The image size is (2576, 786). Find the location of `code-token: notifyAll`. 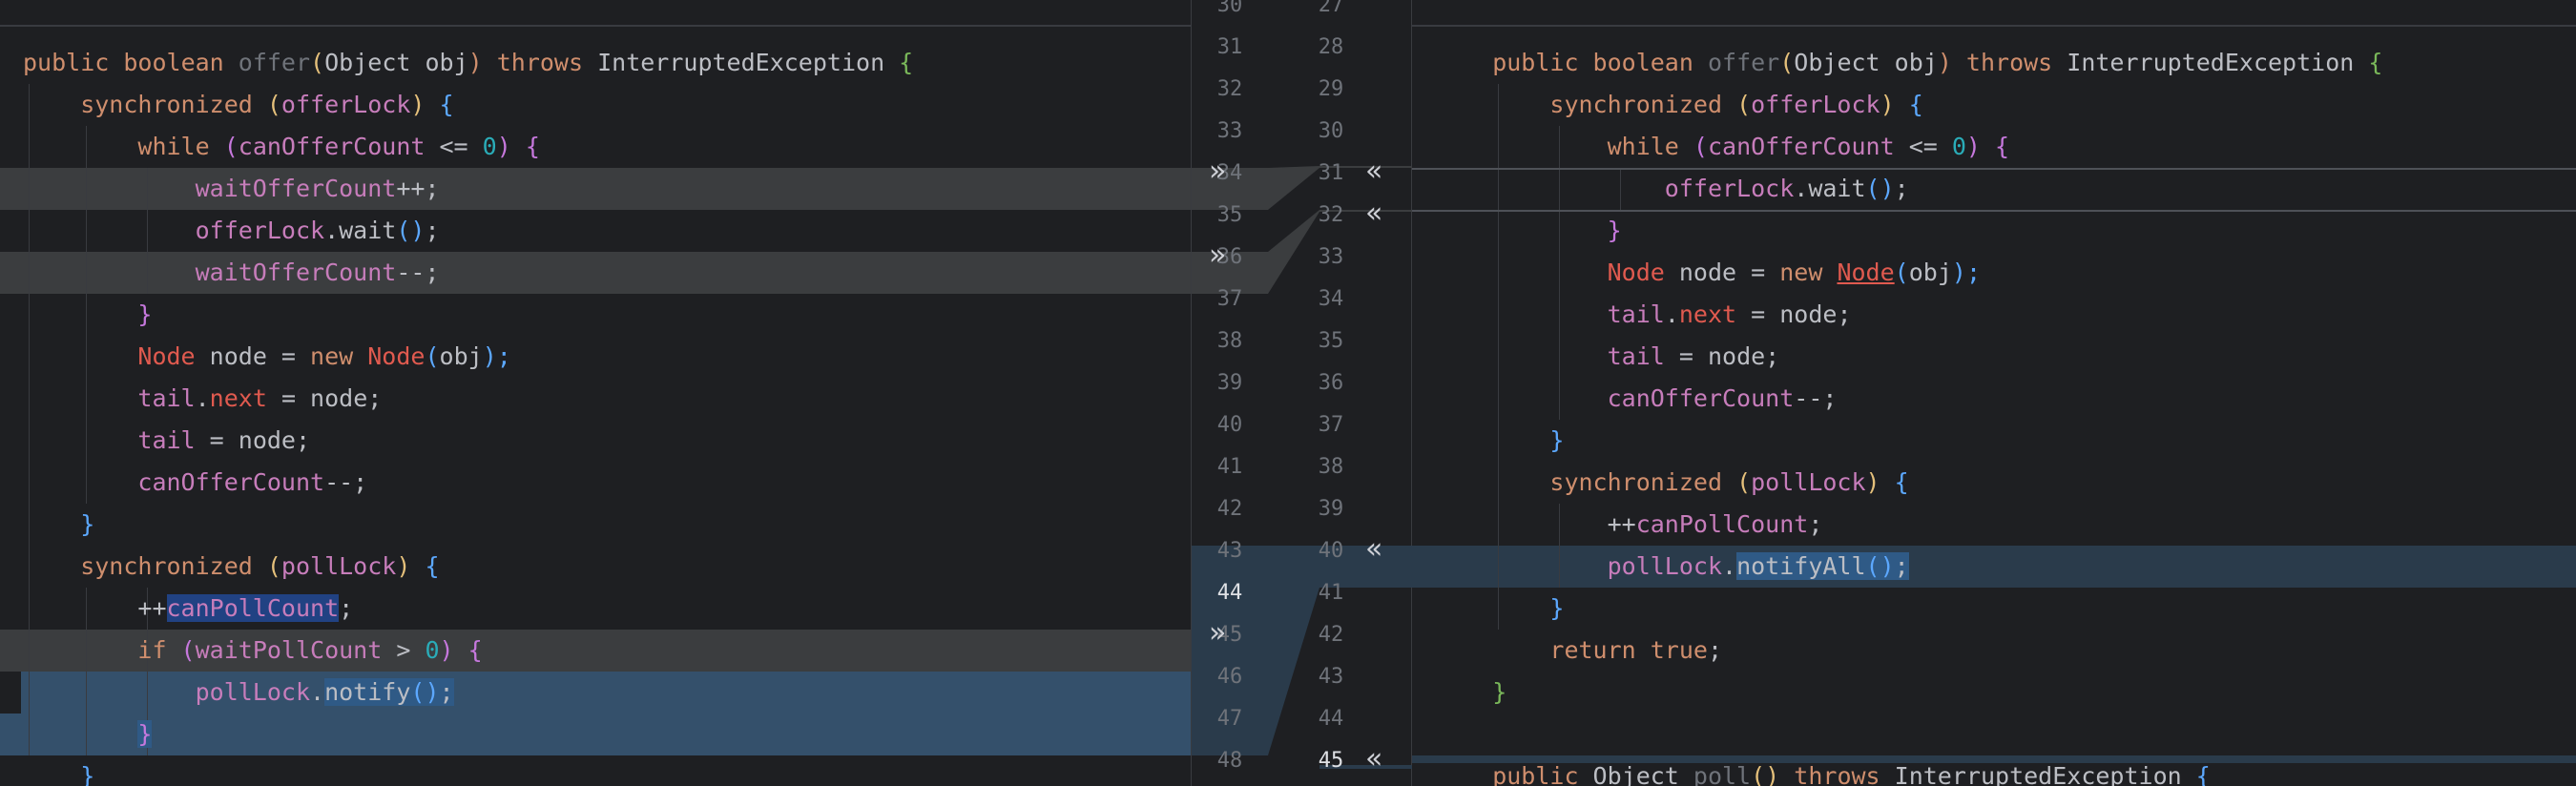

code-token: notifyAll is located at coordinates (1801, 566).